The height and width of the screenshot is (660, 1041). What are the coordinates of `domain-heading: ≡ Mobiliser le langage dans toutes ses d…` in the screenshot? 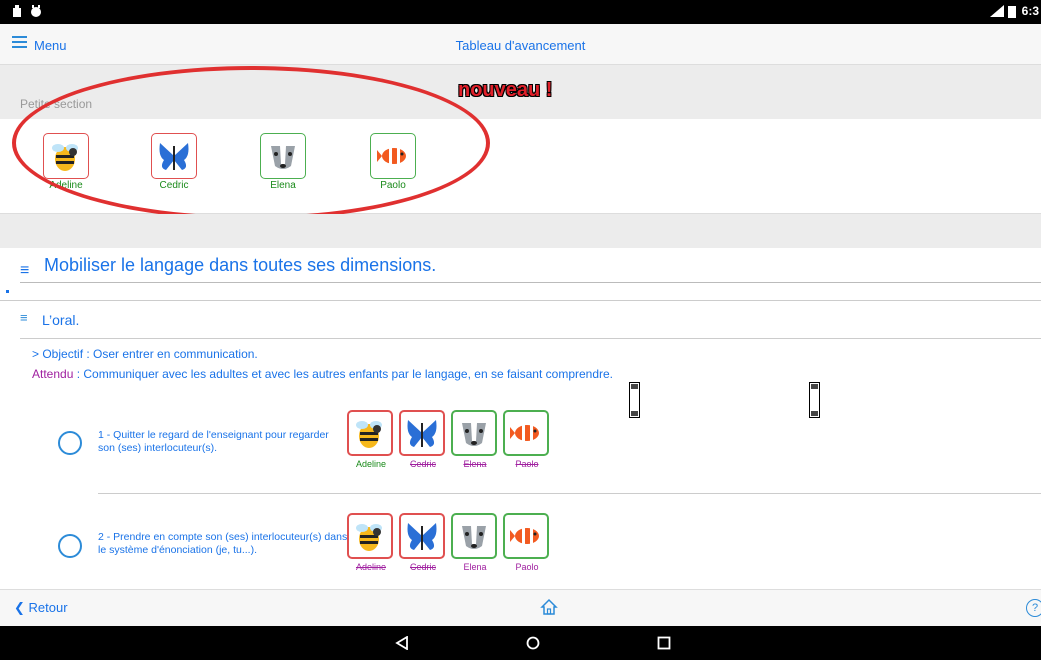 It's located at (520, 275).